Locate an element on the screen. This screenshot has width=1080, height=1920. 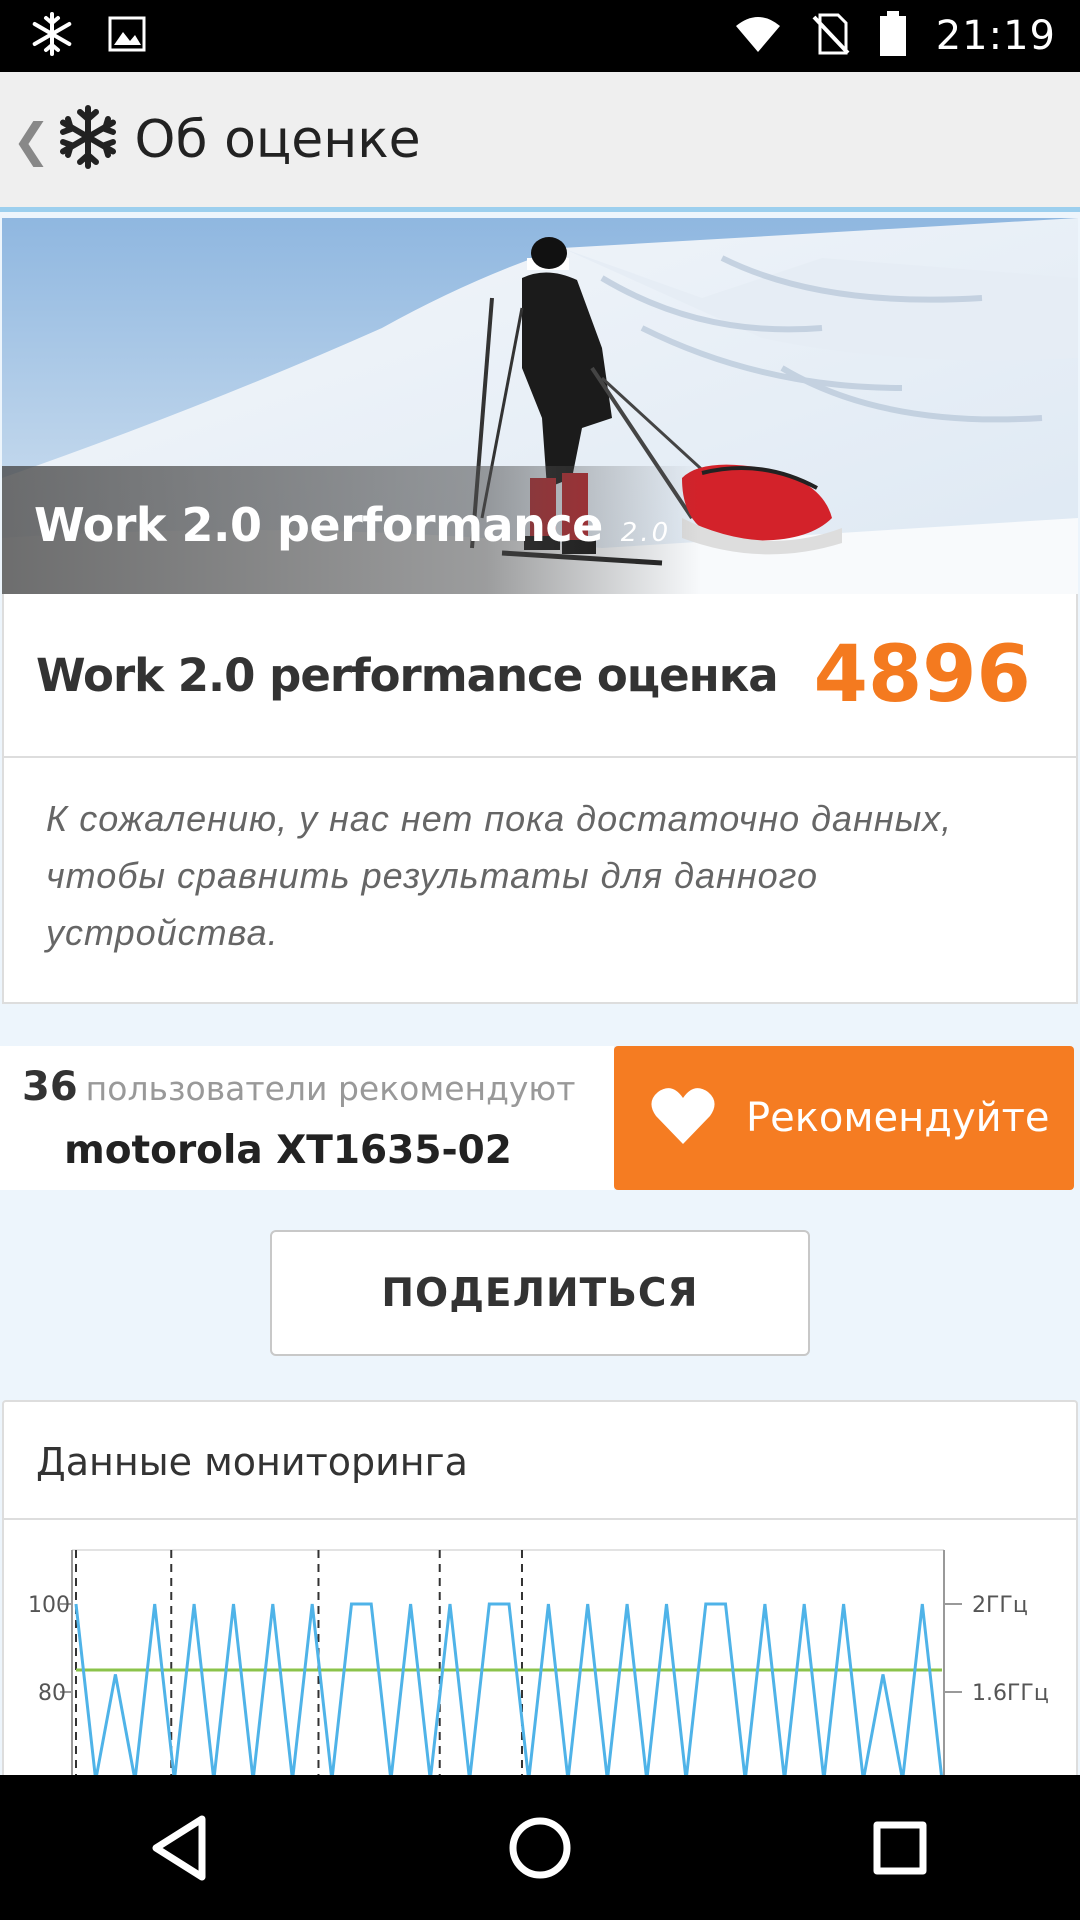
app-bar: ❮ Об оценке is located at coordinates (540, 142).